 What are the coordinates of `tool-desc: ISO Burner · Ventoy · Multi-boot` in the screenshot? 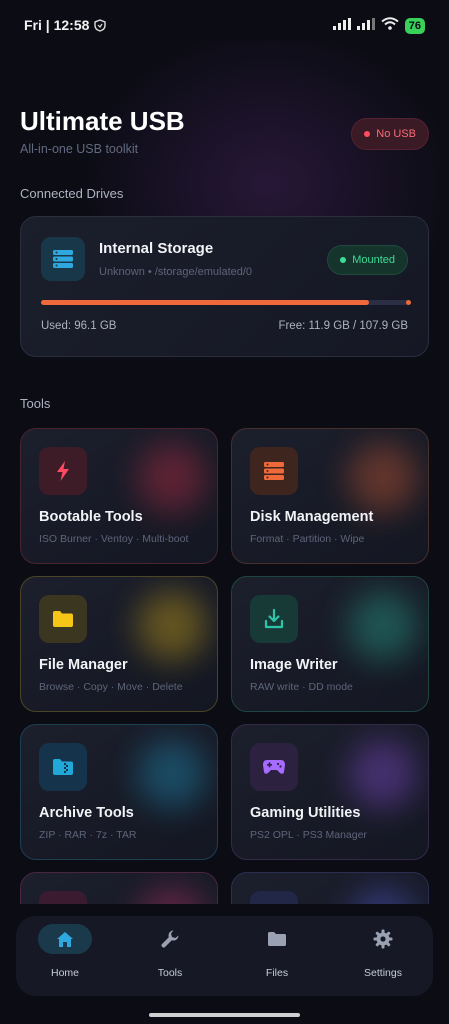 It's located at (114, 539).